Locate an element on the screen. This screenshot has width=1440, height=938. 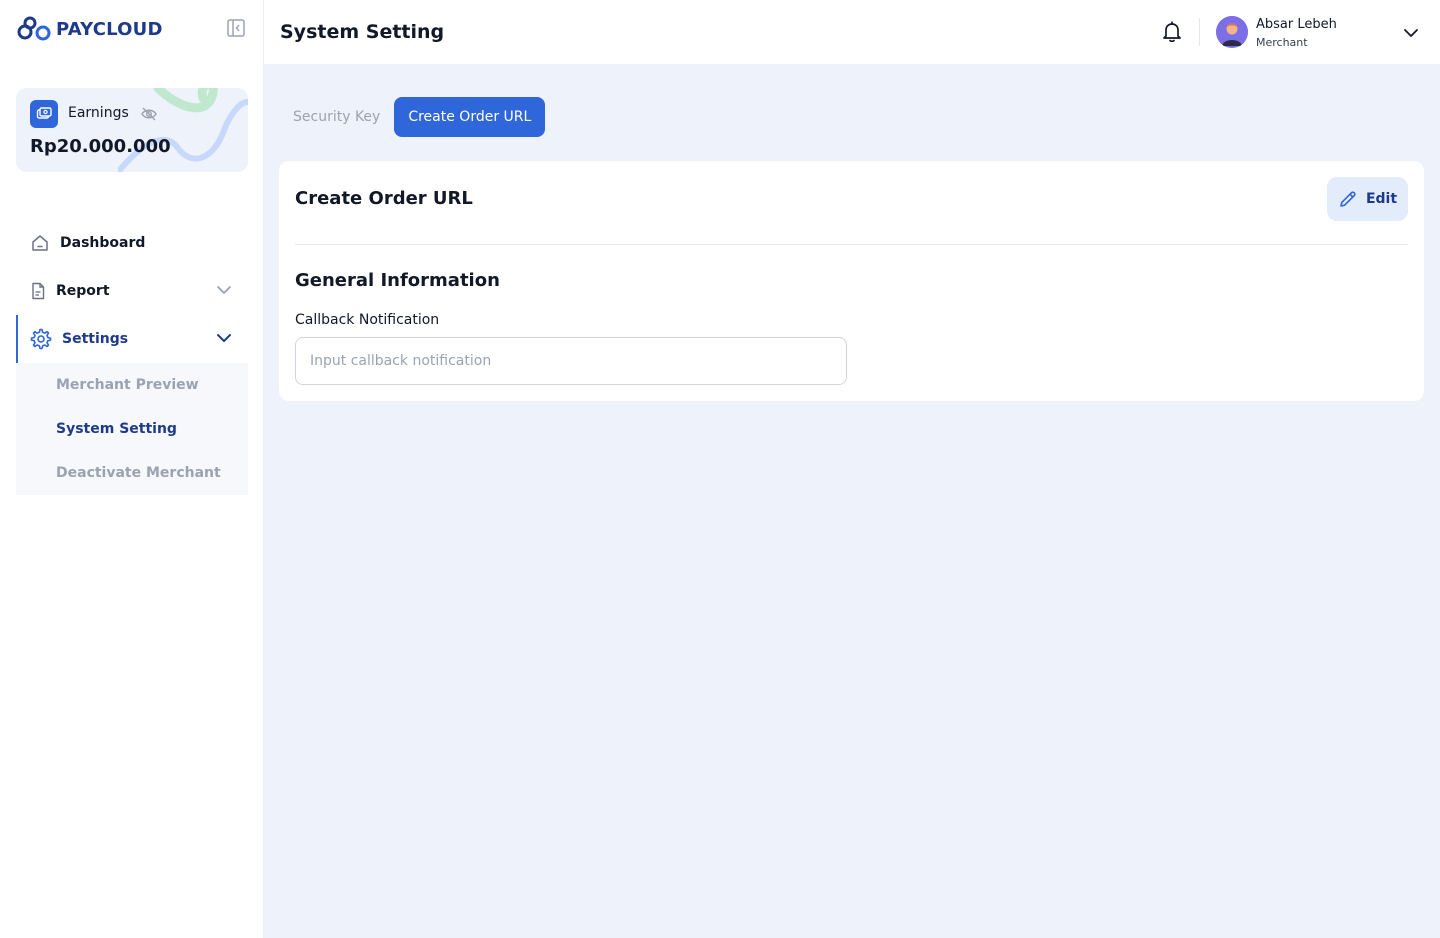
sidebar-item-dashboard: Dashboard is located at coordinates (132, 243).